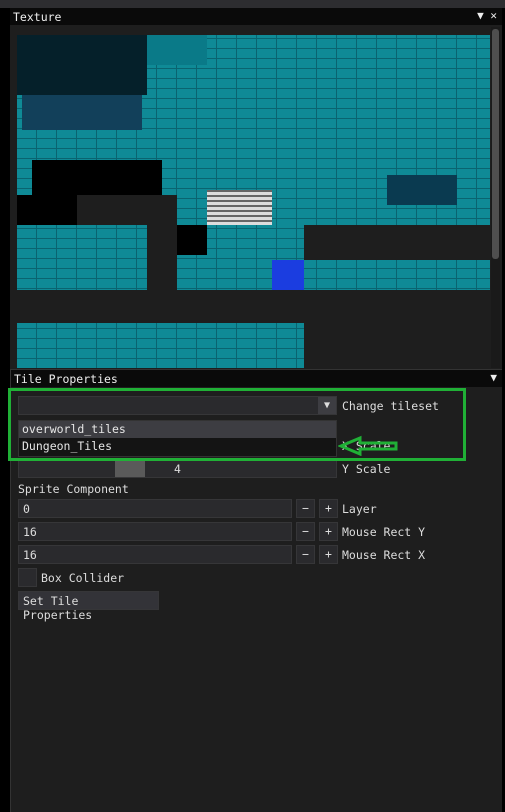  What do you see at coordinates (384, 555) in the screenshot?
I see `mouse-rect-x-label: Mouse Rect X` at bounding box center [384, 555].